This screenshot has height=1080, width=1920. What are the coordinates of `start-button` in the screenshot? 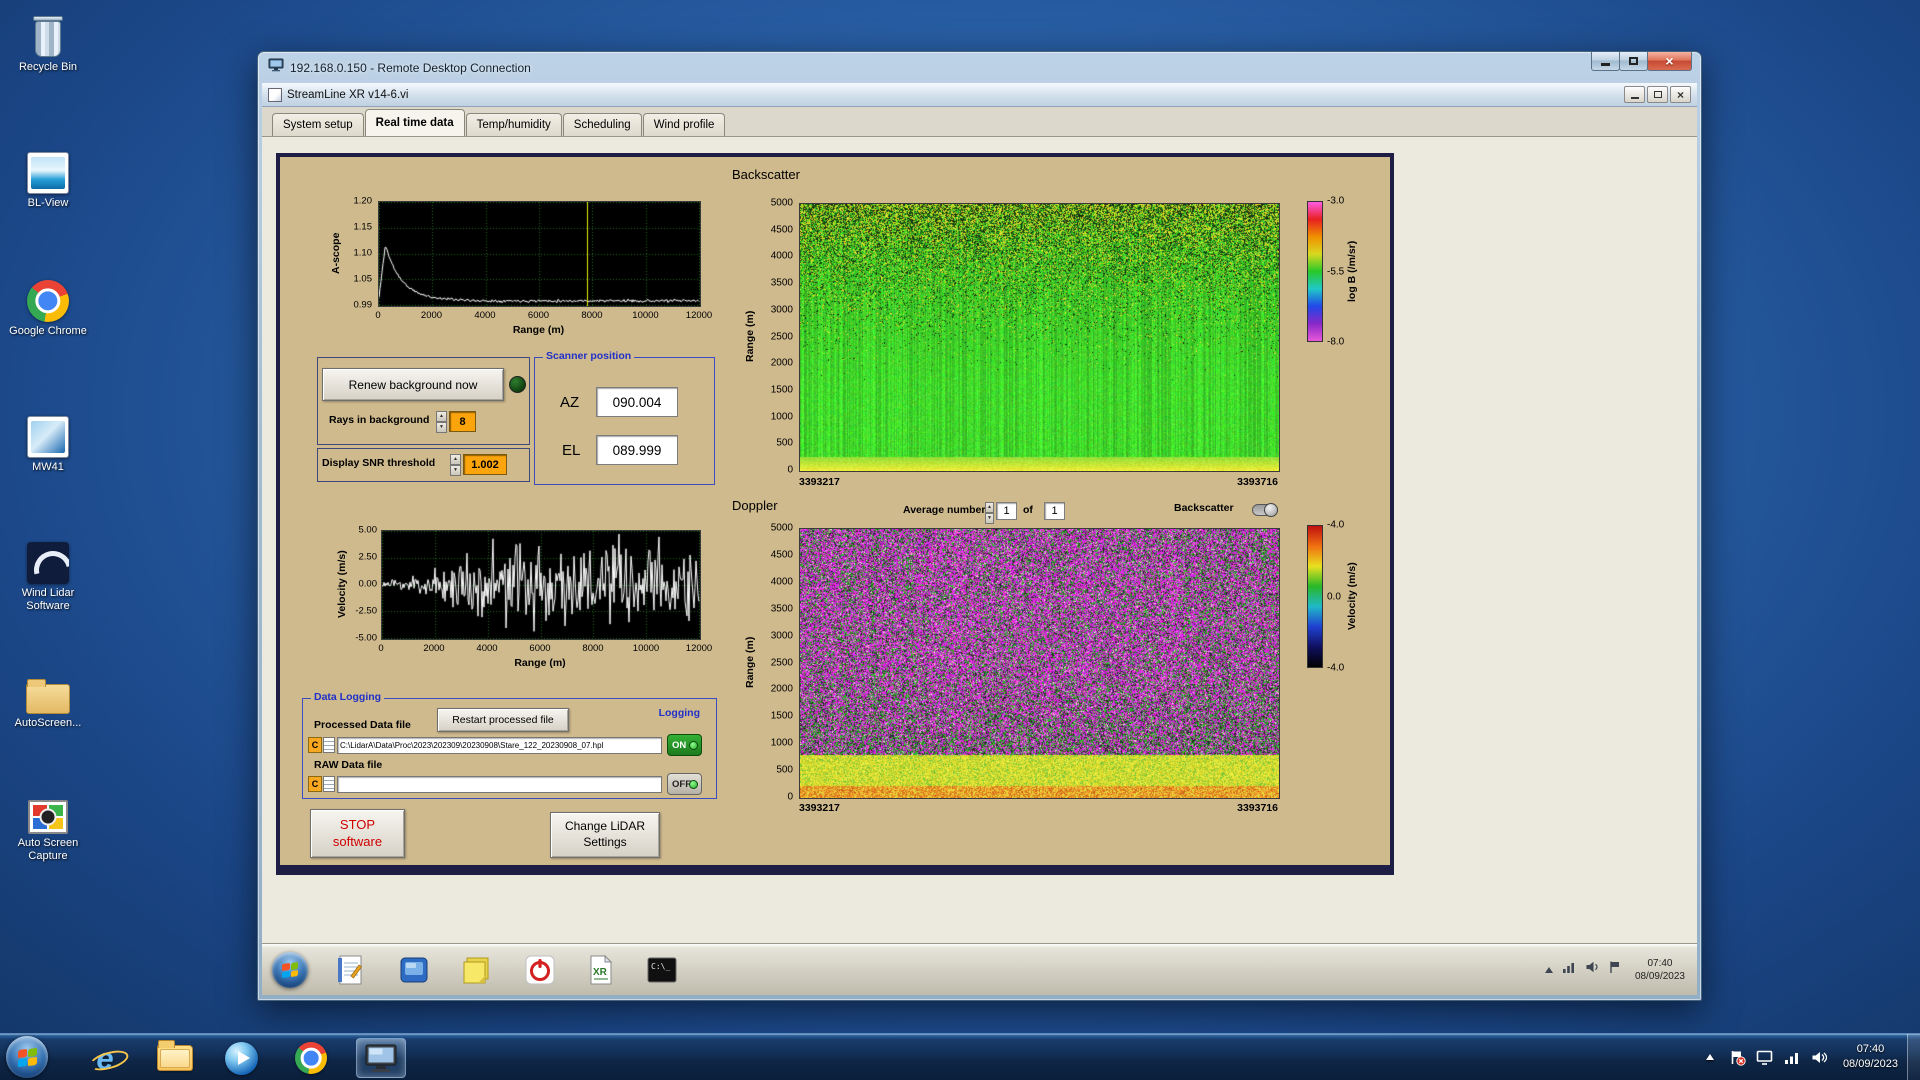 It's located at (27, 1057).